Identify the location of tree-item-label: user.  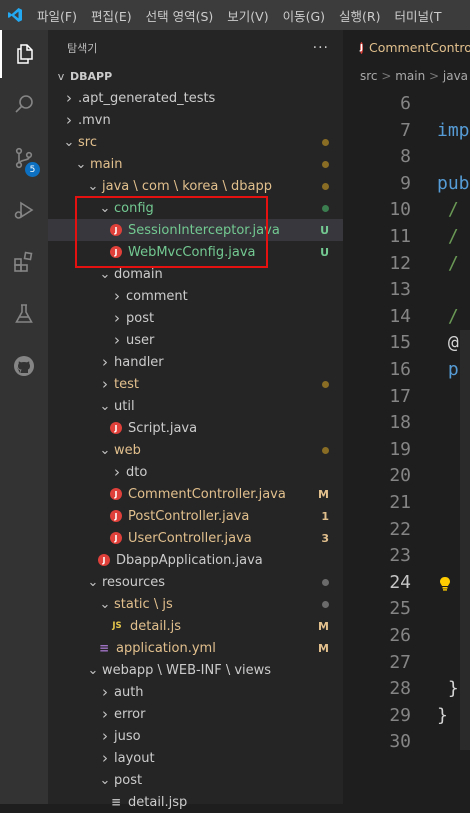
(140, 340).